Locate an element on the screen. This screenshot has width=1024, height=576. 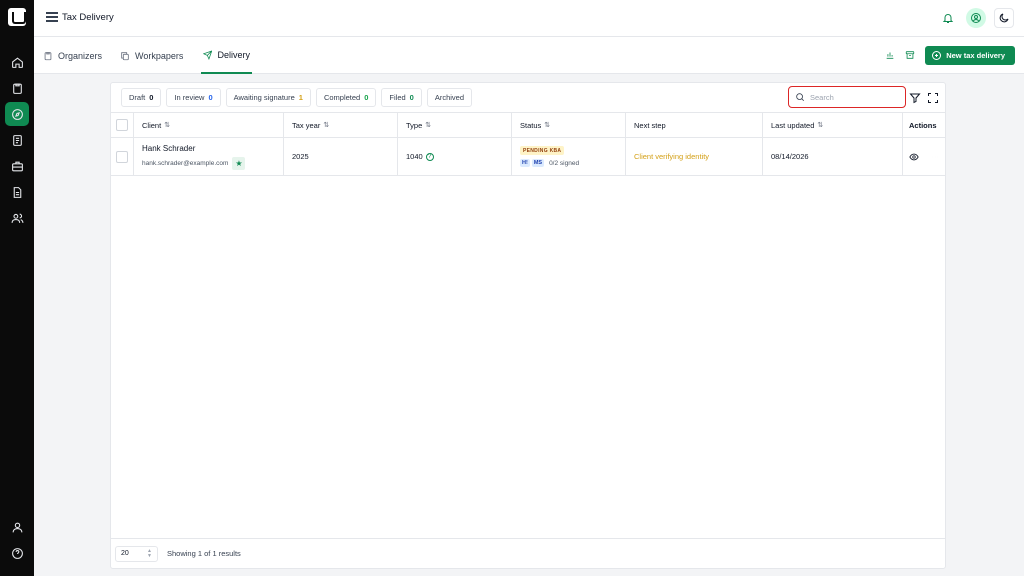
expand-icon is located at coordinates (933, 97).